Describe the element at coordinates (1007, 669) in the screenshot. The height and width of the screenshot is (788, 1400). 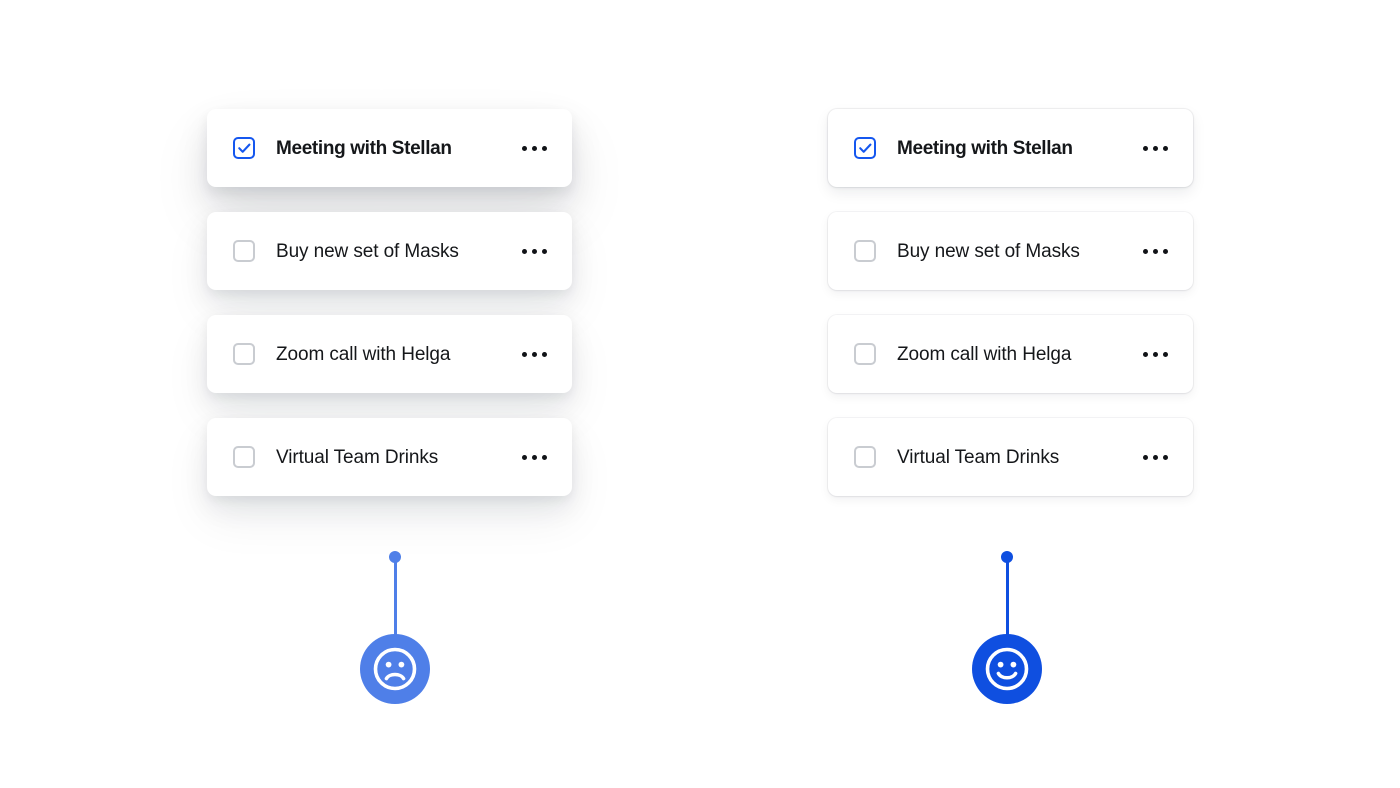
I see `smiling-face-icon` at that location.